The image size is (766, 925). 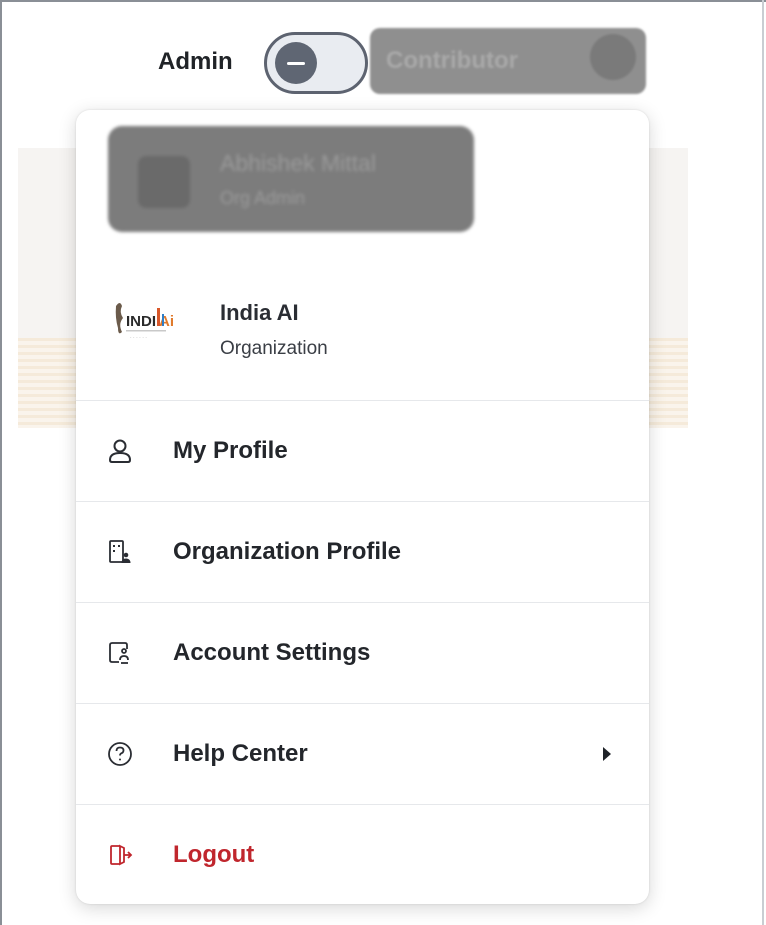 I want to click on user-avatar, so click(x=164, y=182).